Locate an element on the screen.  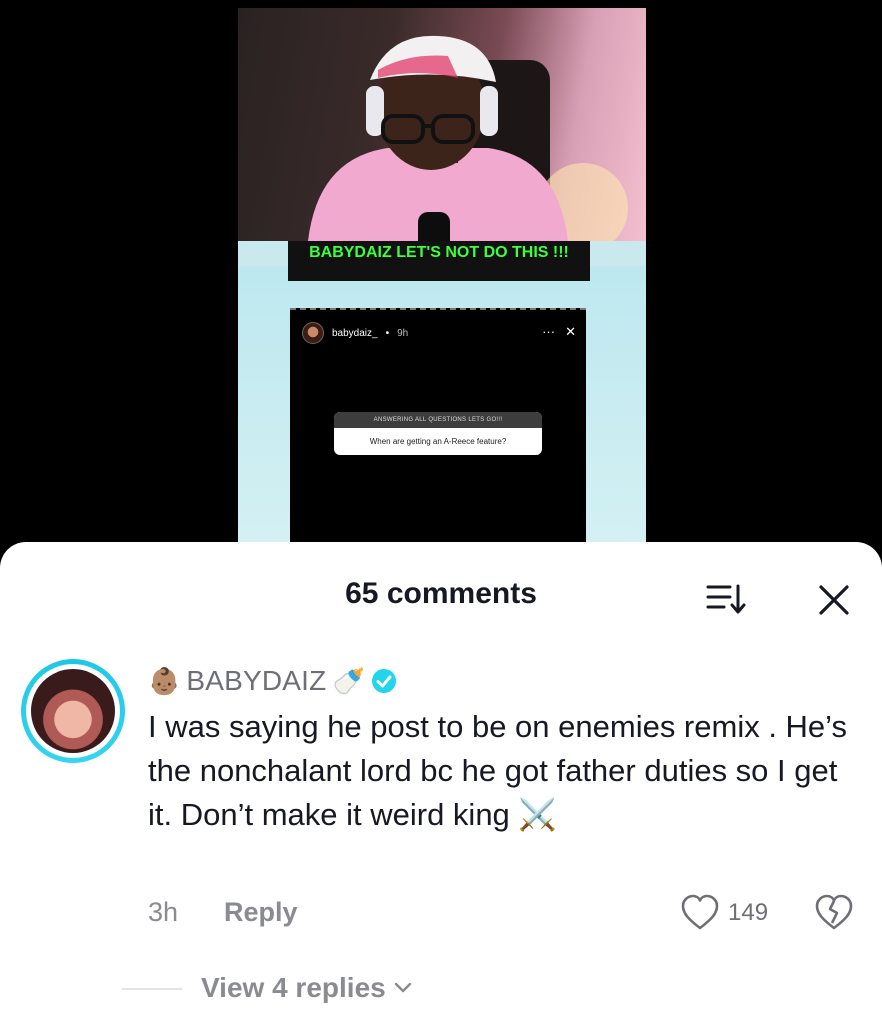
story-time: 9h is located at coordinates (403, 333).